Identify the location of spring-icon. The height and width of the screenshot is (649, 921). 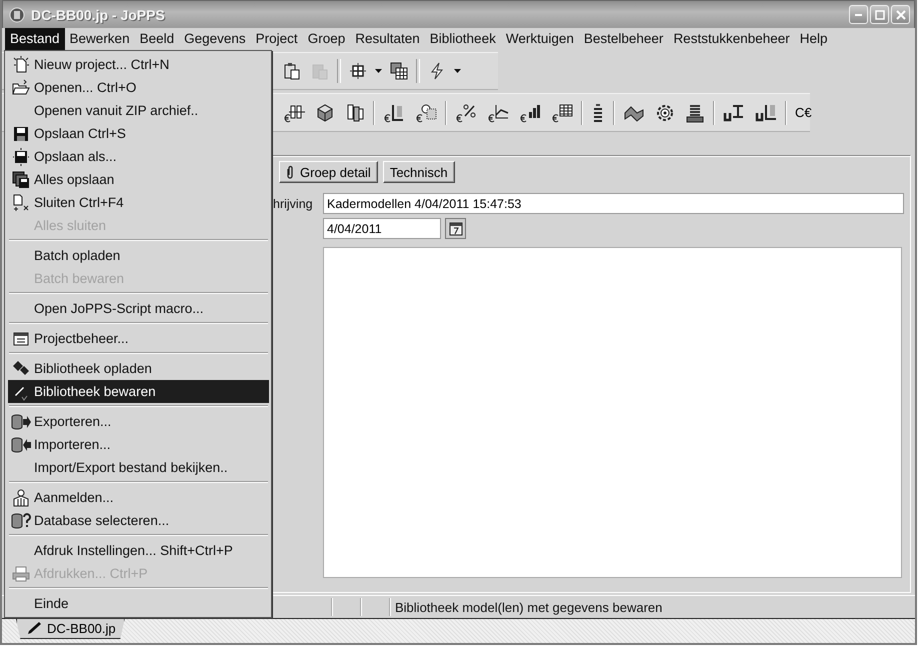
(695, 112).